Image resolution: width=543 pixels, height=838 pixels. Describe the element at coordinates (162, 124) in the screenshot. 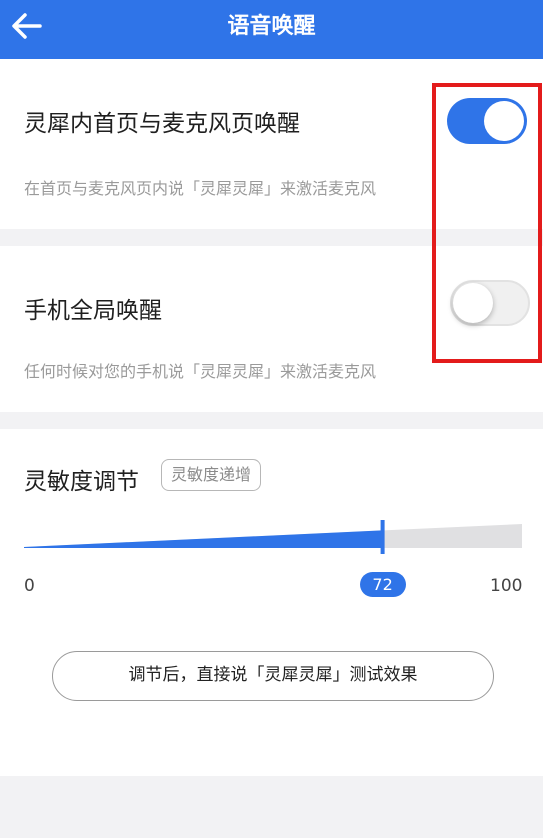

I see `home-wakeup-title: 灵犀内首页与麦克风页唤醒` at that location.